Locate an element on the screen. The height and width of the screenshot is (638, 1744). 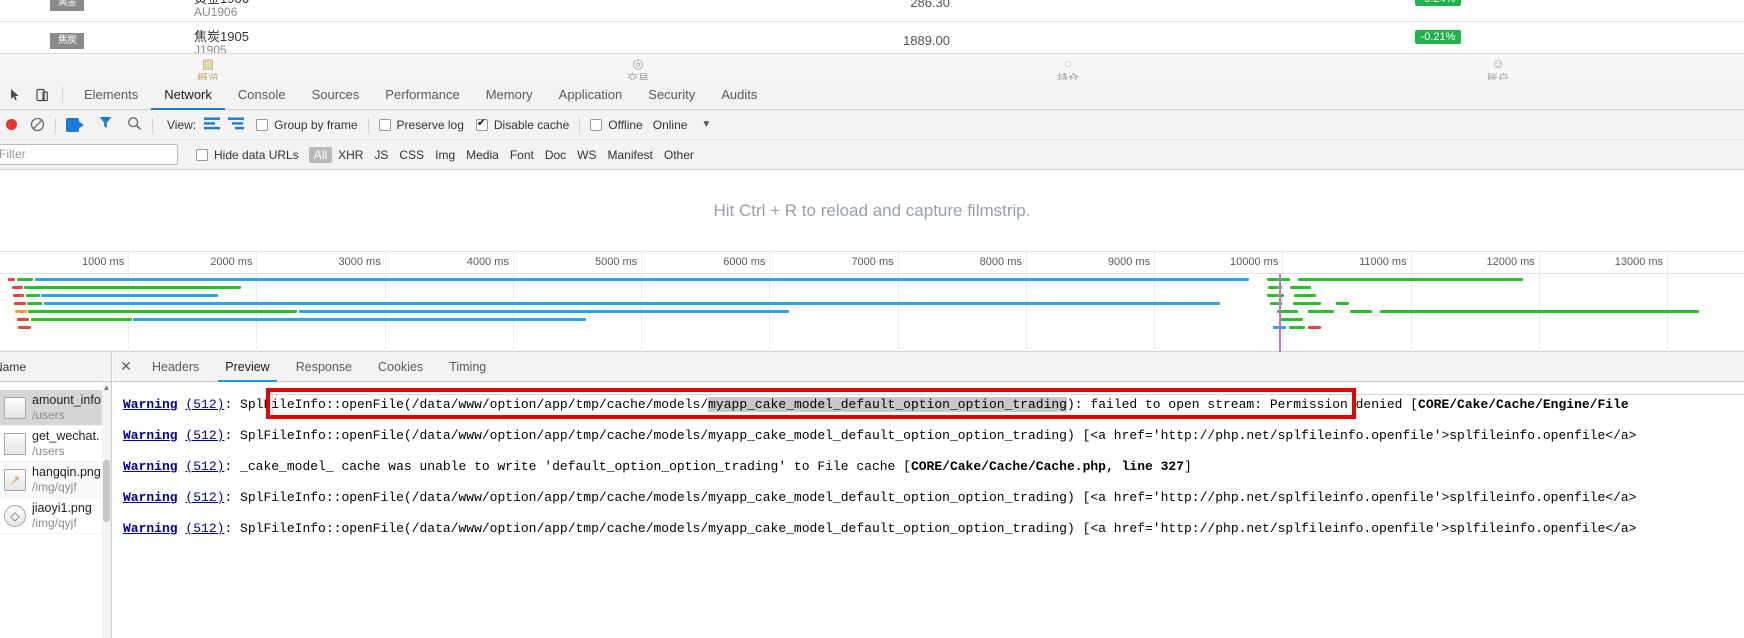
filter-input: Filter is located at coordinates (89, 154).